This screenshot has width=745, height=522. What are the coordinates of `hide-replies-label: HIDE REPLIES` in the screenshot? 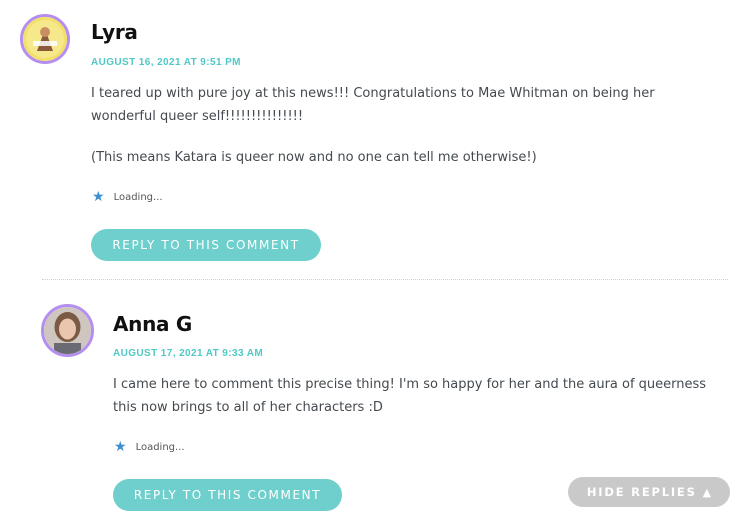 It's located at (641, 492).